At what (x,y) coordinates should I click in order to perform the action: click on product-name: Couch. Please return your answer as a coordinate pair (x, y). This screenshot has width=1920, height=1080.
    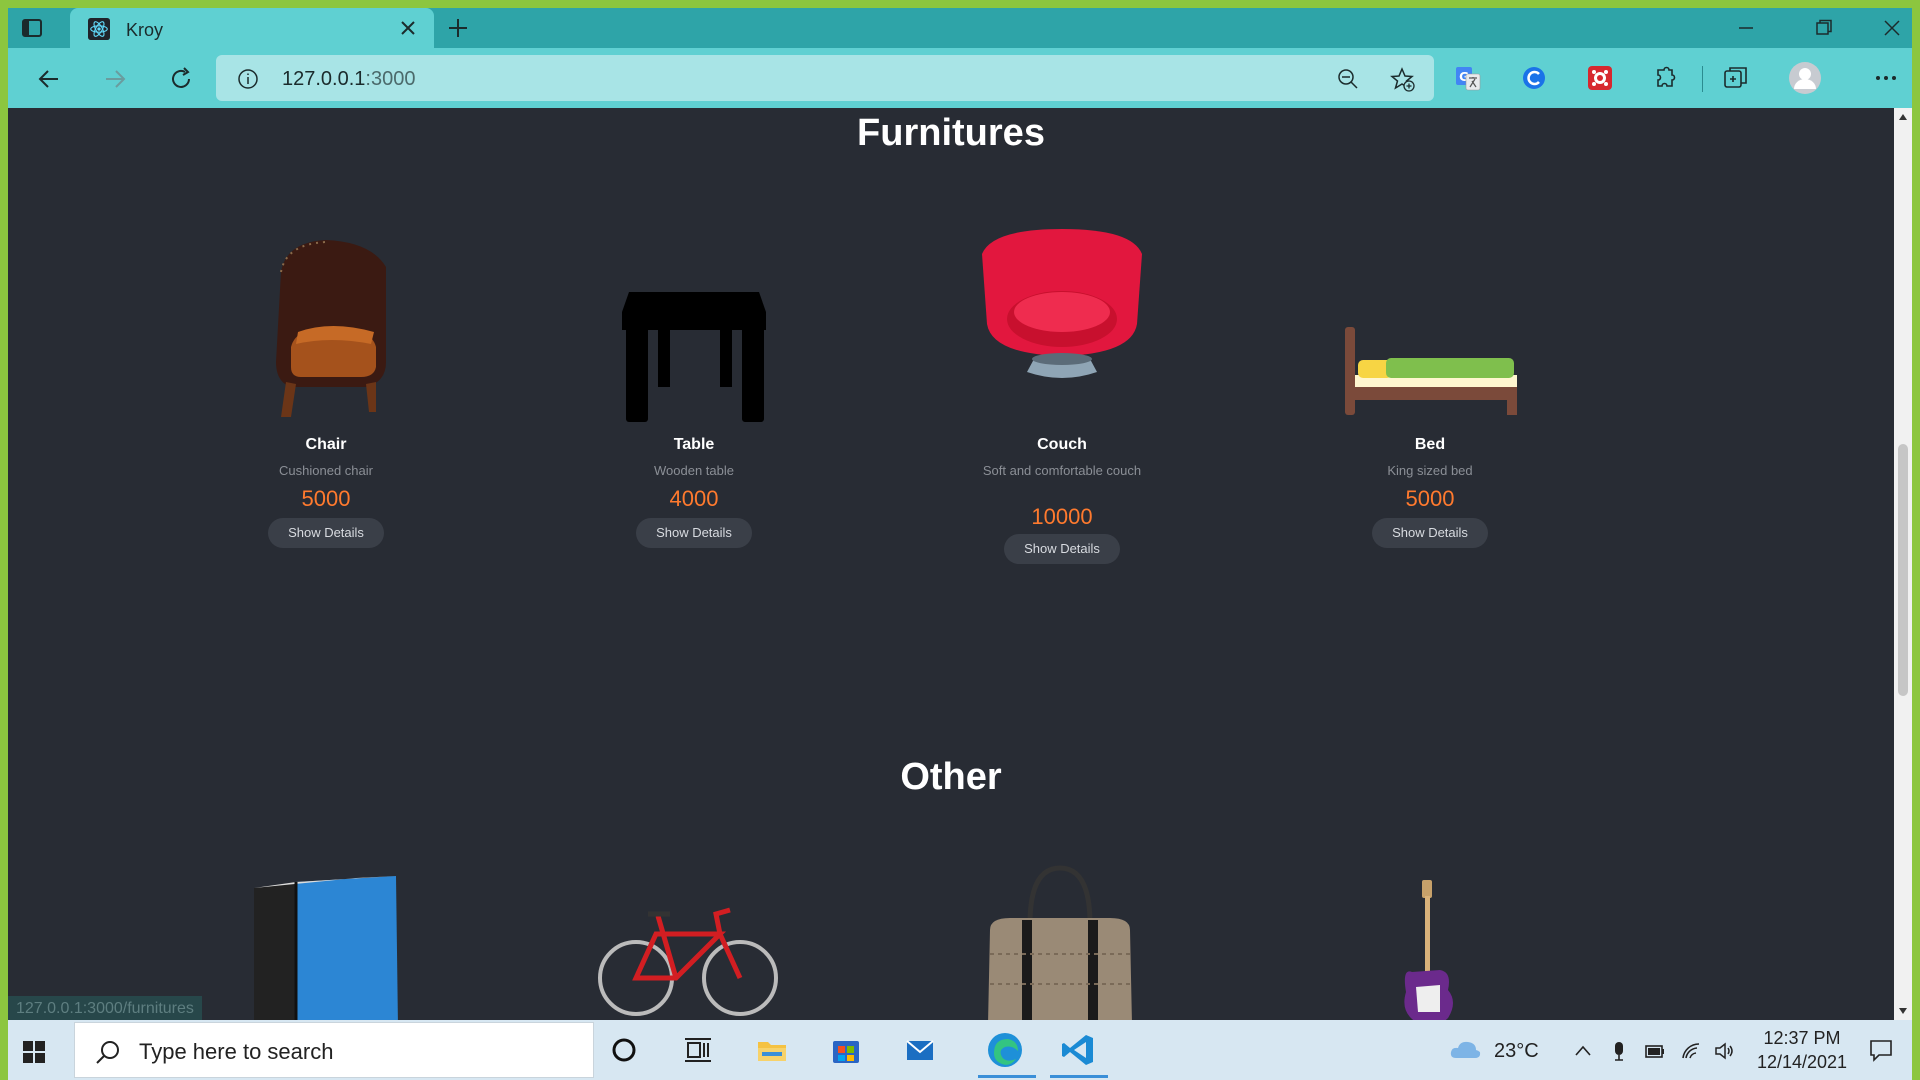
    Looking at the image, I should click on (1062, 444).